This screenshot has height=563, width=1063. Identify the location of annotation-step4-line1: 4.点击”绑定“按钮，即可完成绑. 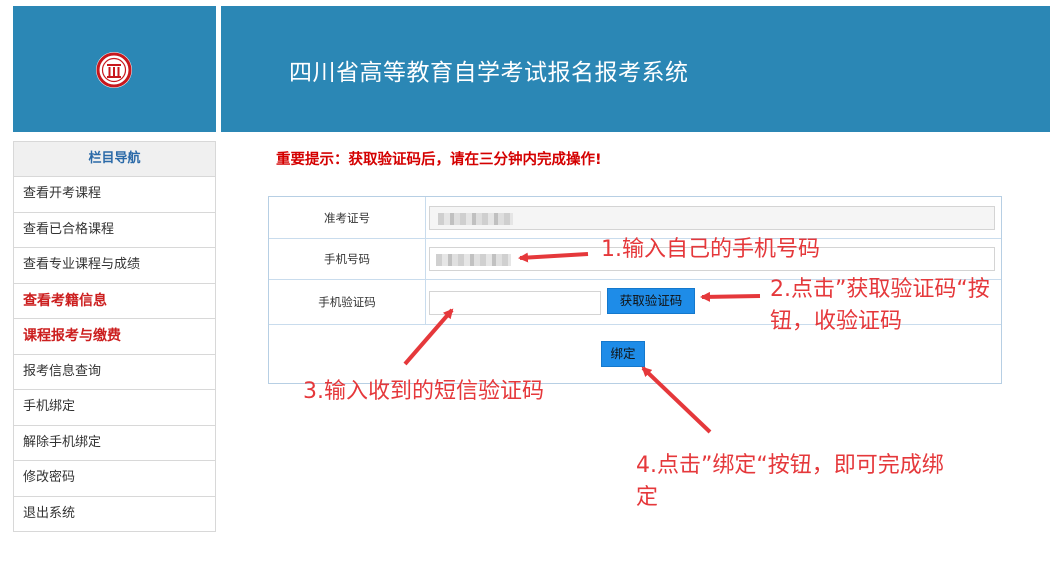
(790, 465).